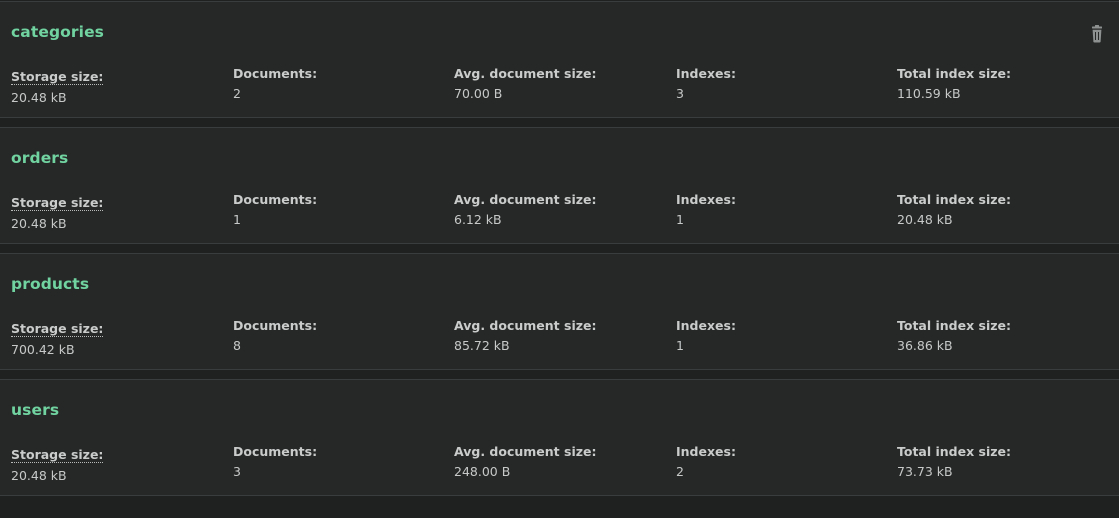  I want to click on collection-name-link: categories, so click(57, 32).